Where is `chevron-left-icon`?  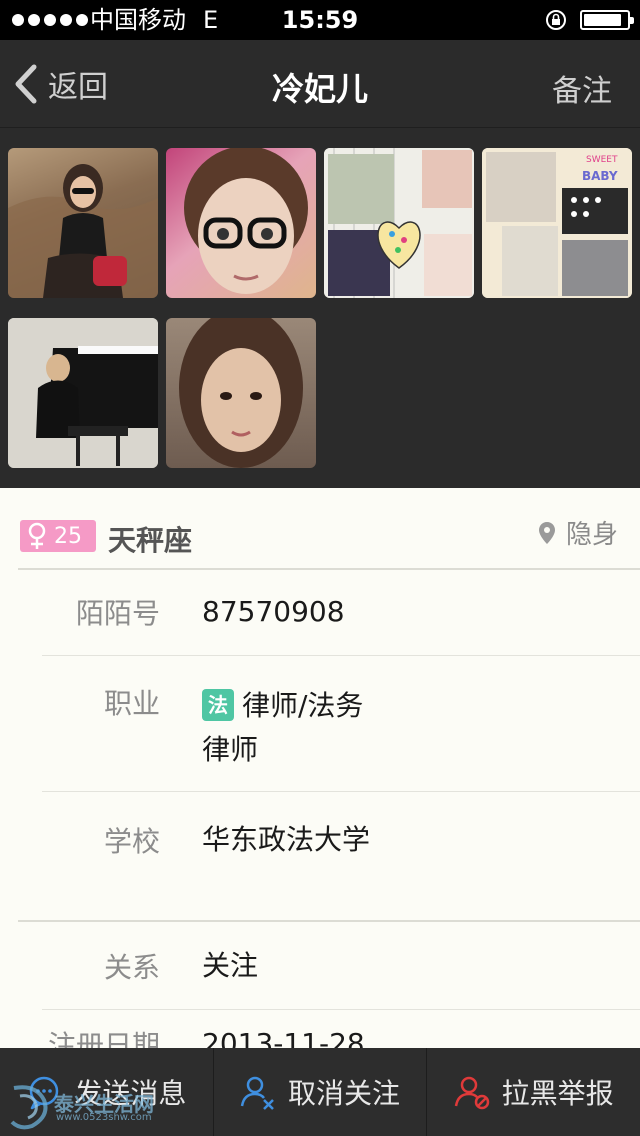 chevron-left-icon is located at coordinates (26, 84).